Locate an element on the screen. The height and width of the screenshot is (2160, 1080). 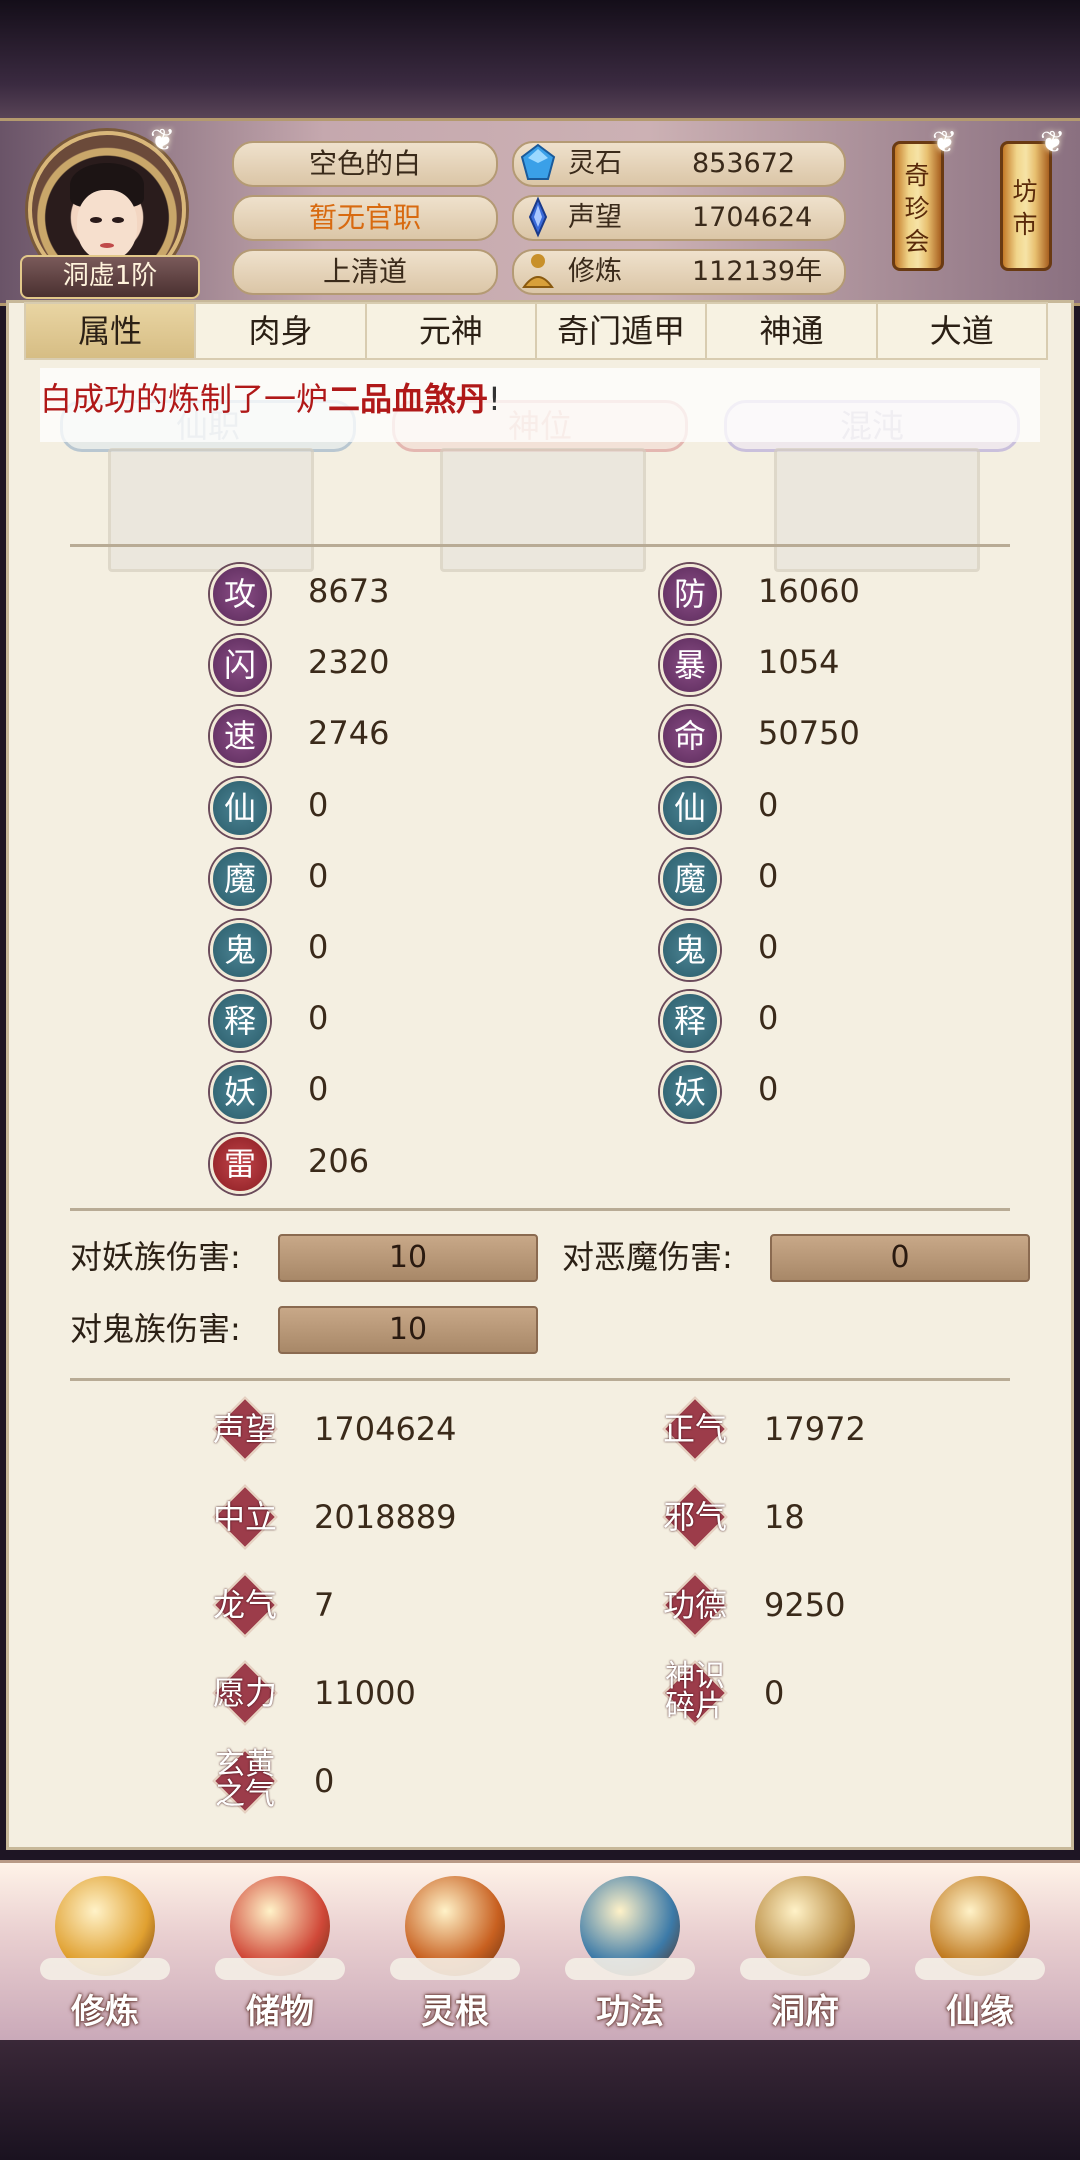
stat-badge-right: 魔 is located at coordinates (690, 878).